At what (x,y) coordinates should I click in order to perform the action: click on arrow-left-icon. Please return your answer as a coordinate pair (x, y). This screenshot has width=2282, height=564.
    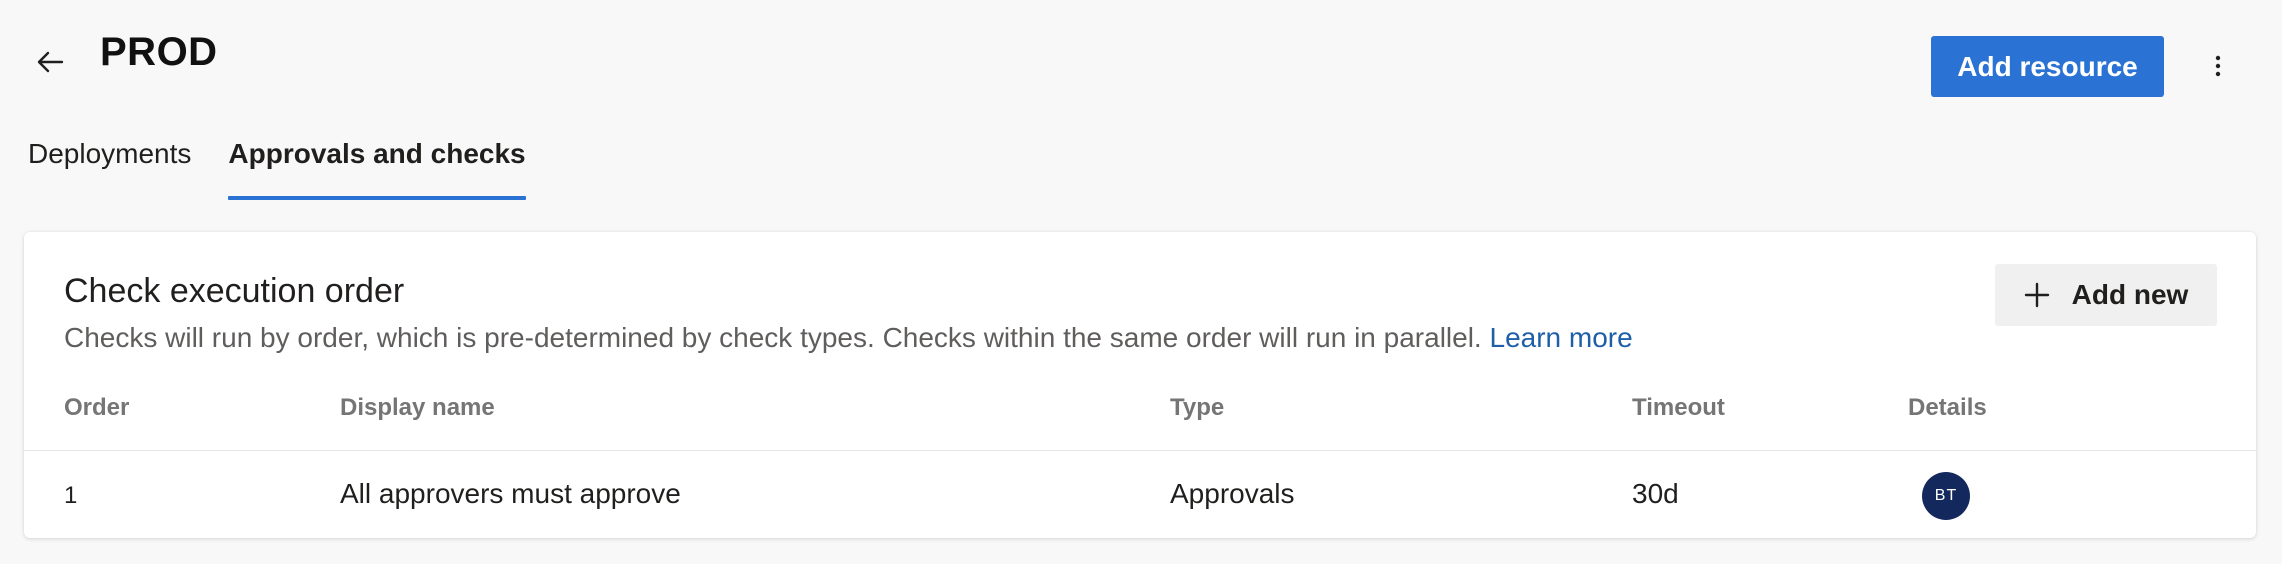
    Looking at the image, I should click on (50, 62).